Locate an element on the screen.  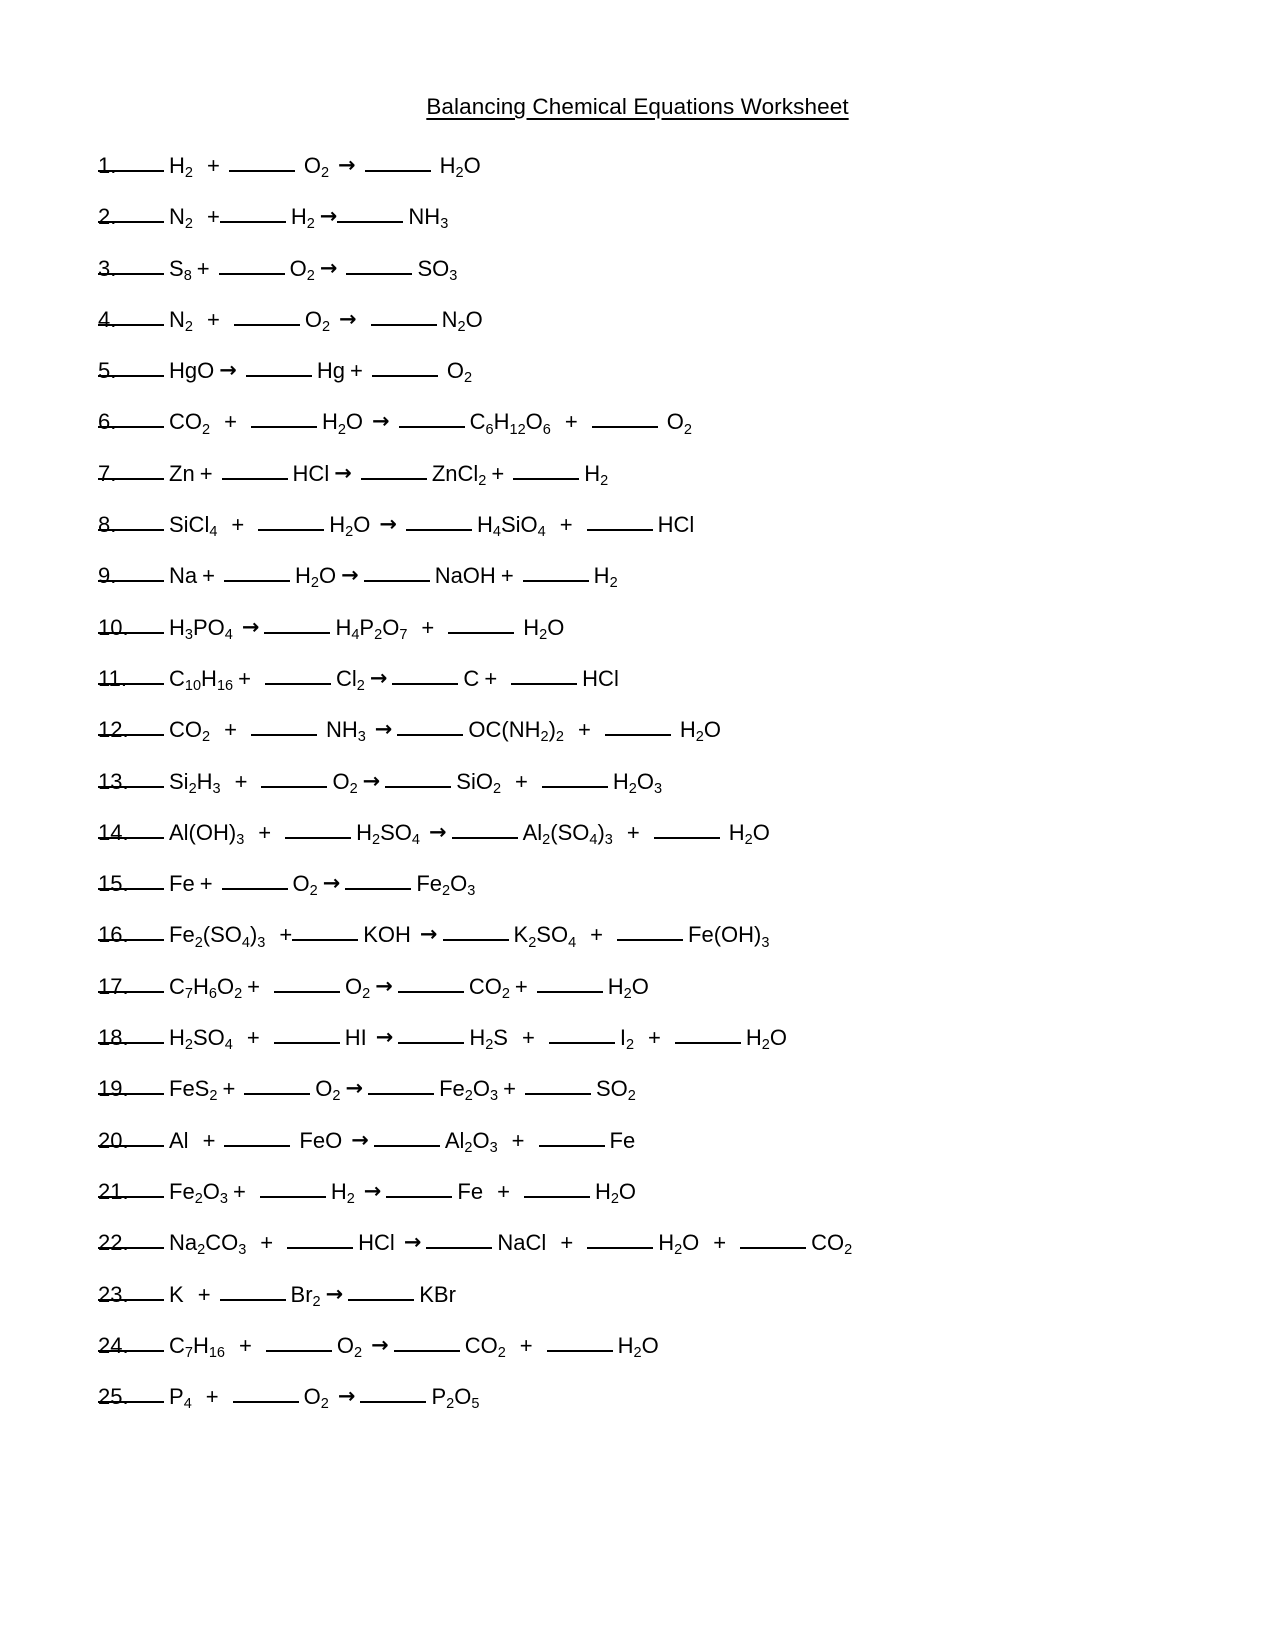
equation-body: SiCl4 + H2O → H4SiO4 + HCl is located at coordinates (686, 526).